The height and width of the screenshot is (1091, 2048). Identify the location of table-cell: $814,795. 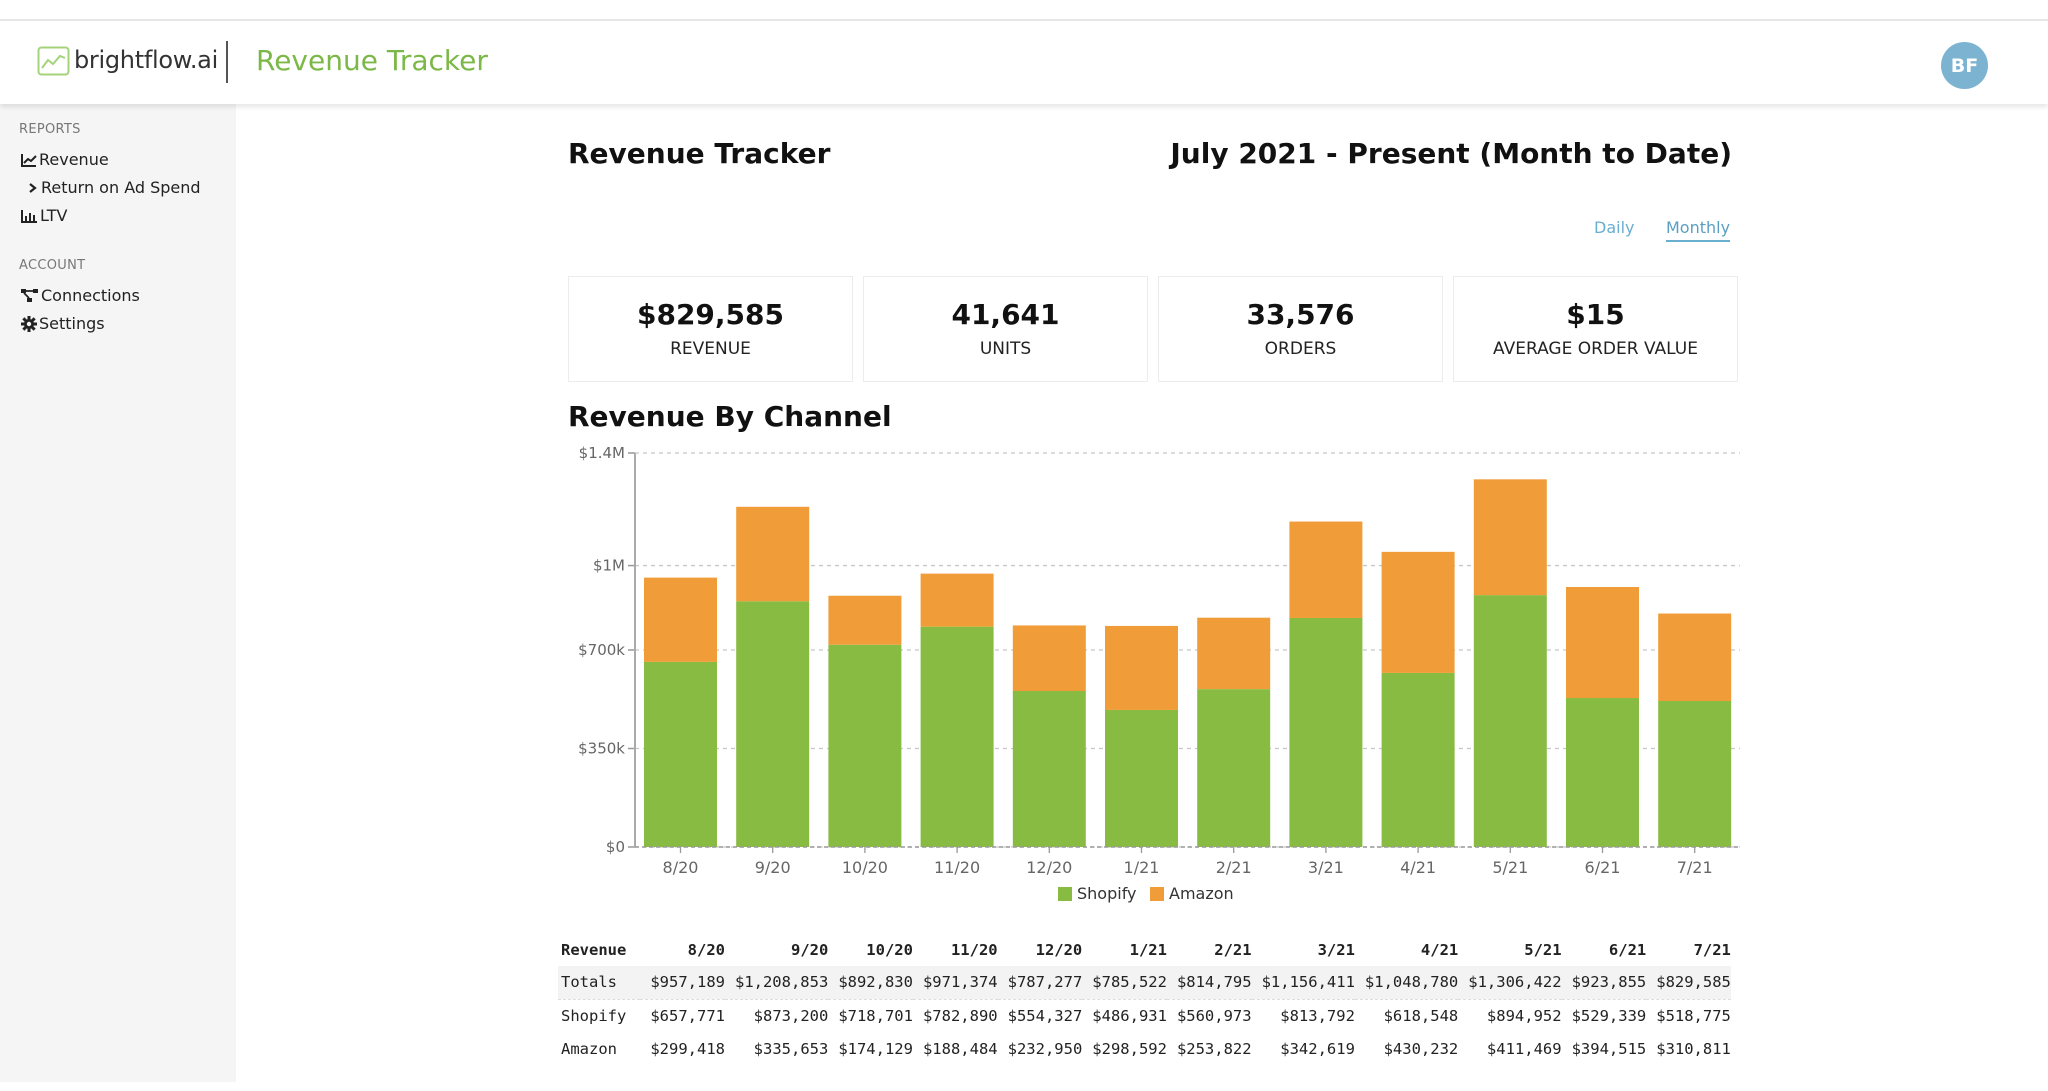
(1209, 983).